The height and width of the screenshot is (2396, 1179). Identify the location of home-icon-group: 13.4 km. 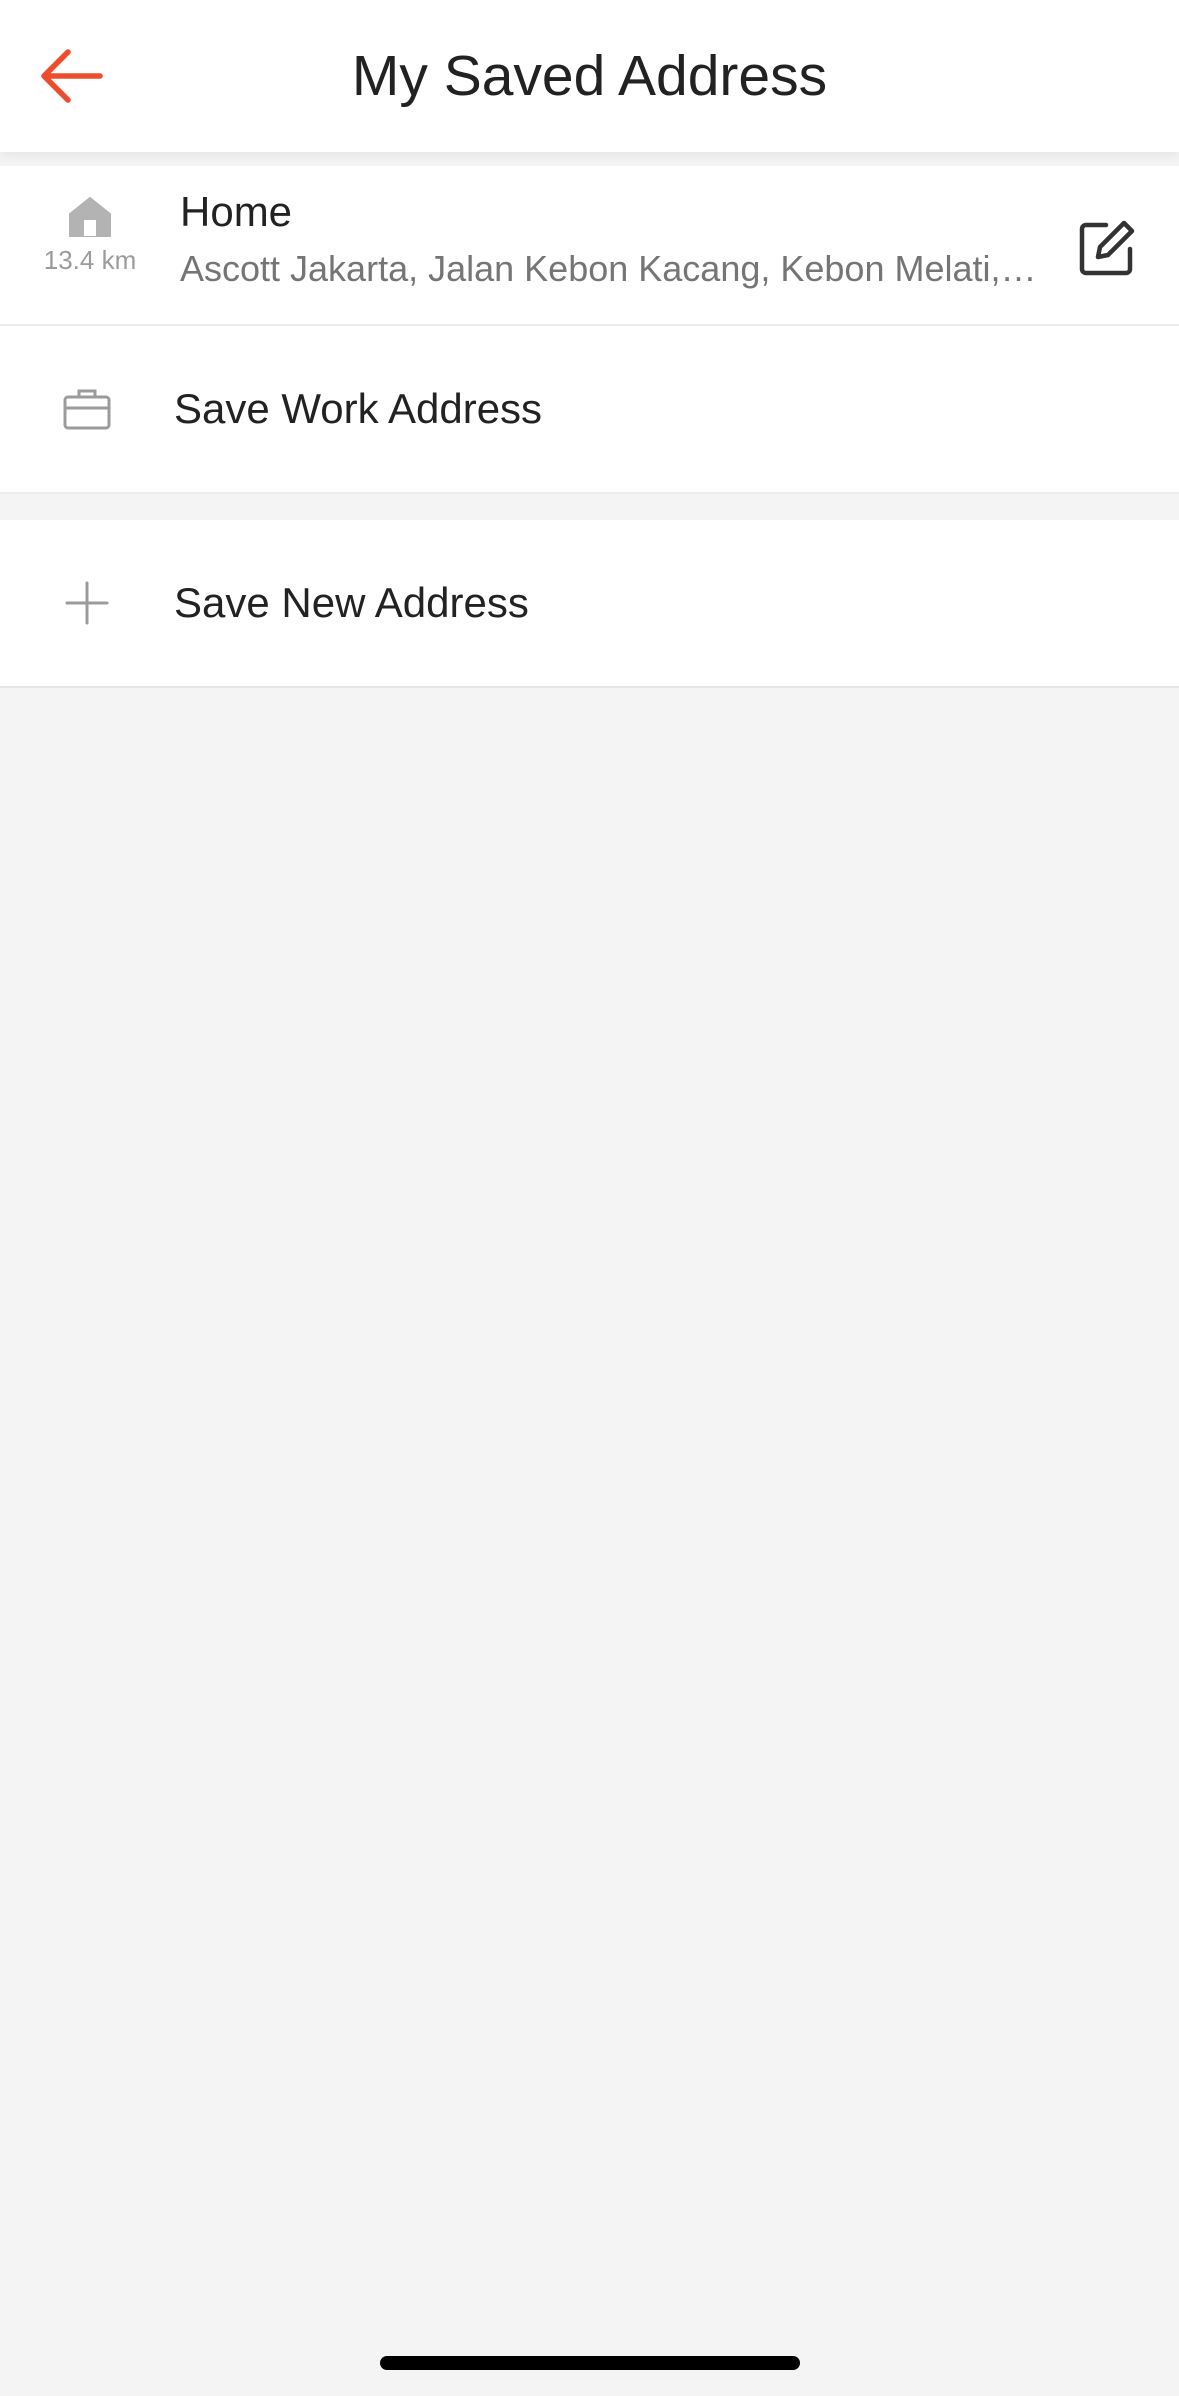
(90, 246).